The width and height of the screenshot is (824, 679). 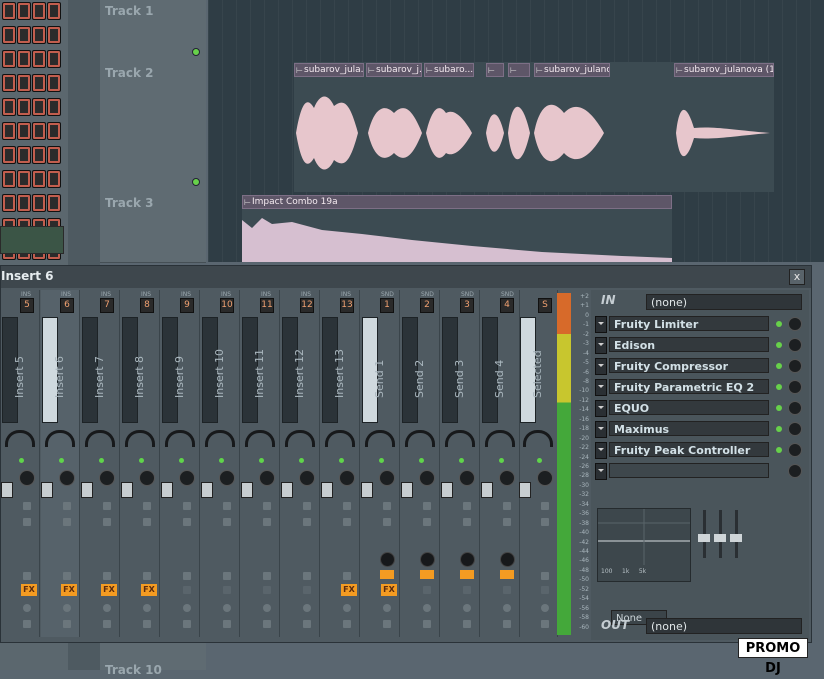 What do you see at coordinates (538, 463) in the screenshot?
I see `mixer-strip: S Selected` at bounding box center [538, 463].